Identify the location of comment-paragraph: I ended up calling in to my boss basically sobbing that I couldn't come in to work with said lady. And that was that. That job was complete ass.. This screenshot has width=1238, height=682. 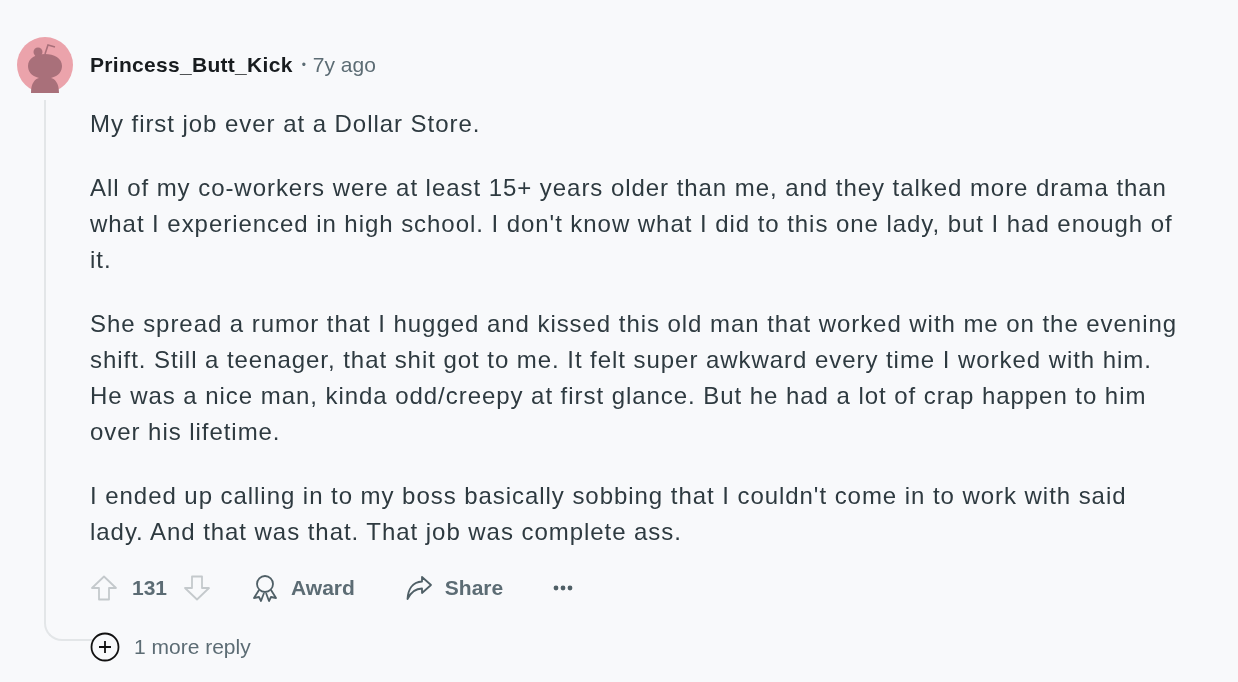
(609, 514).